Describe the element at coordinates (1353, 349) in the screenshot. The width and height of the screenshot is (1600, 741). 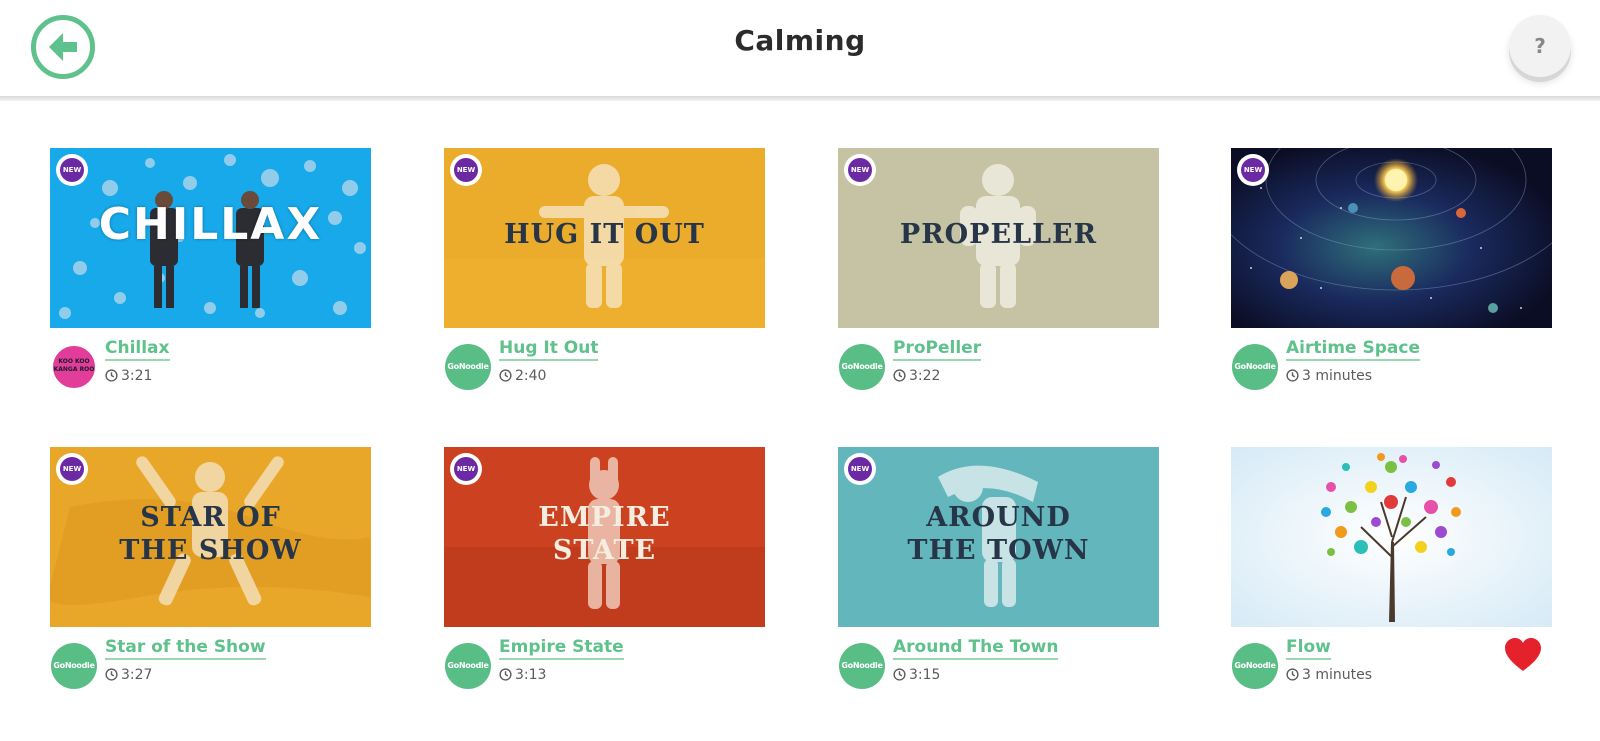
I see `video-title-link: Airtime Space` at that location.